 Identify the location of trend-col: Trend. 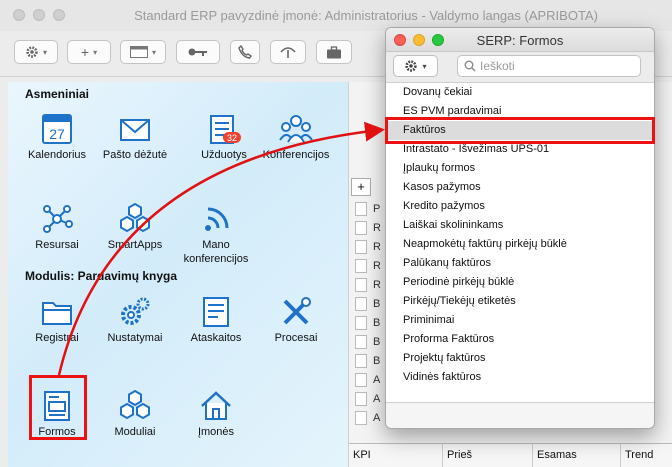
(639, 455).